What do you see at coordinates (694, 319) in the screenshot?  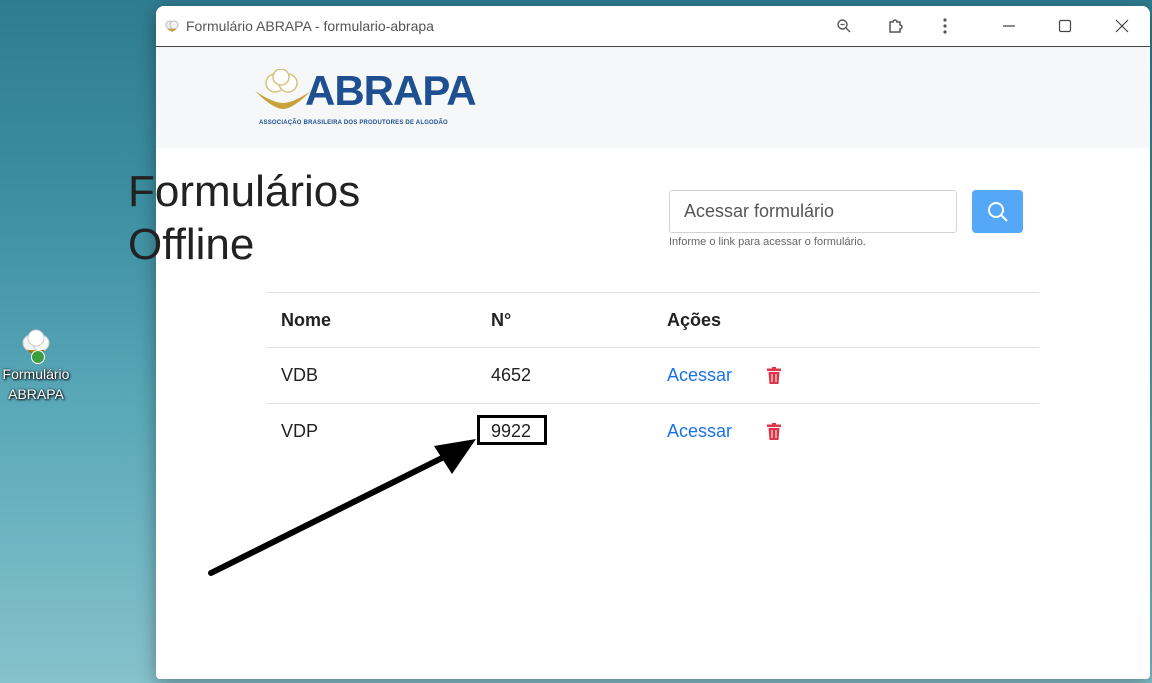 I see `column-header-acoes: Ações` at bounding box center [694, 319].